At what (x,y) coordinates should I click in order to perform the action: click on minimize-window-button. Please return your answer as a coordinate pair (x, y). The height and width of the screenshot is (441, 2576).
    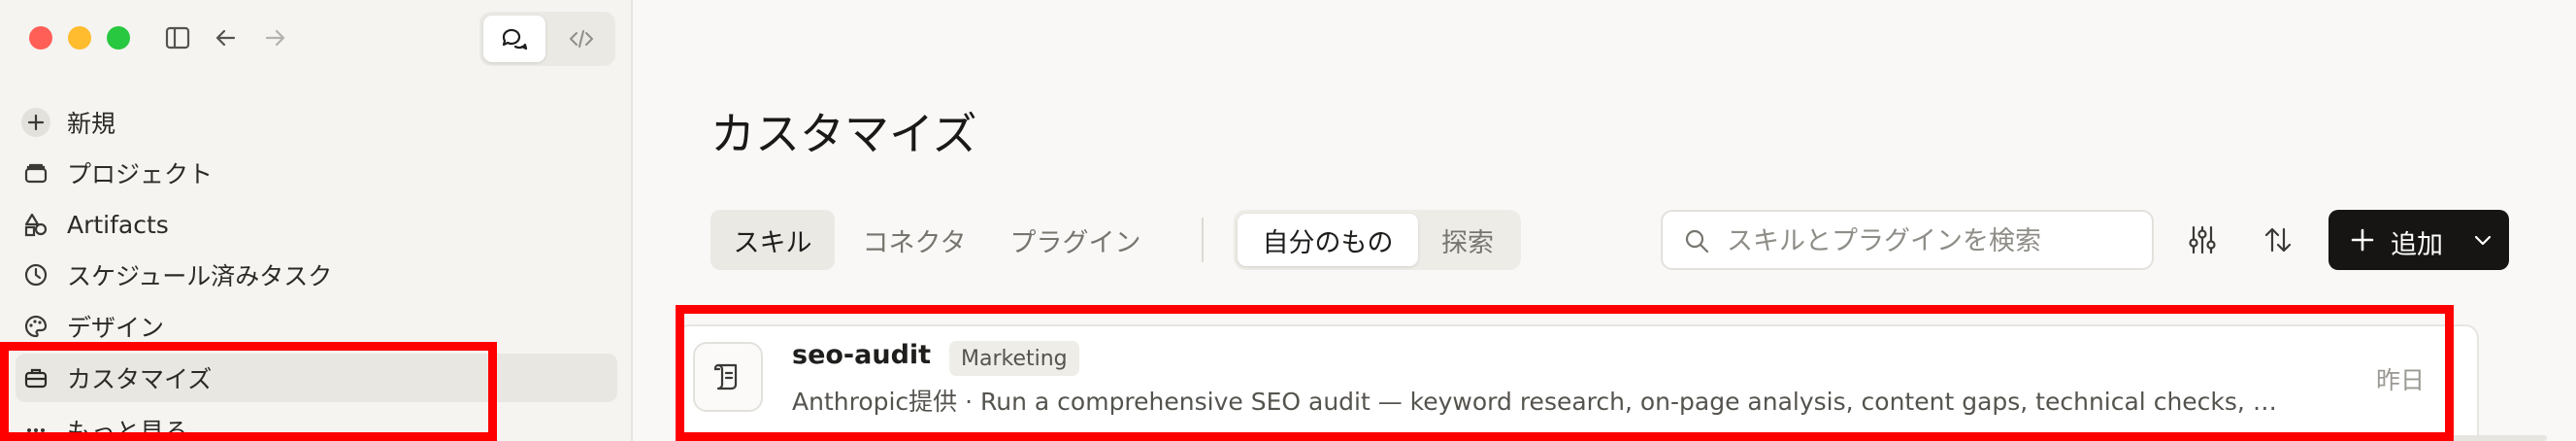
    Looking at the image, I should click on (79, 38).